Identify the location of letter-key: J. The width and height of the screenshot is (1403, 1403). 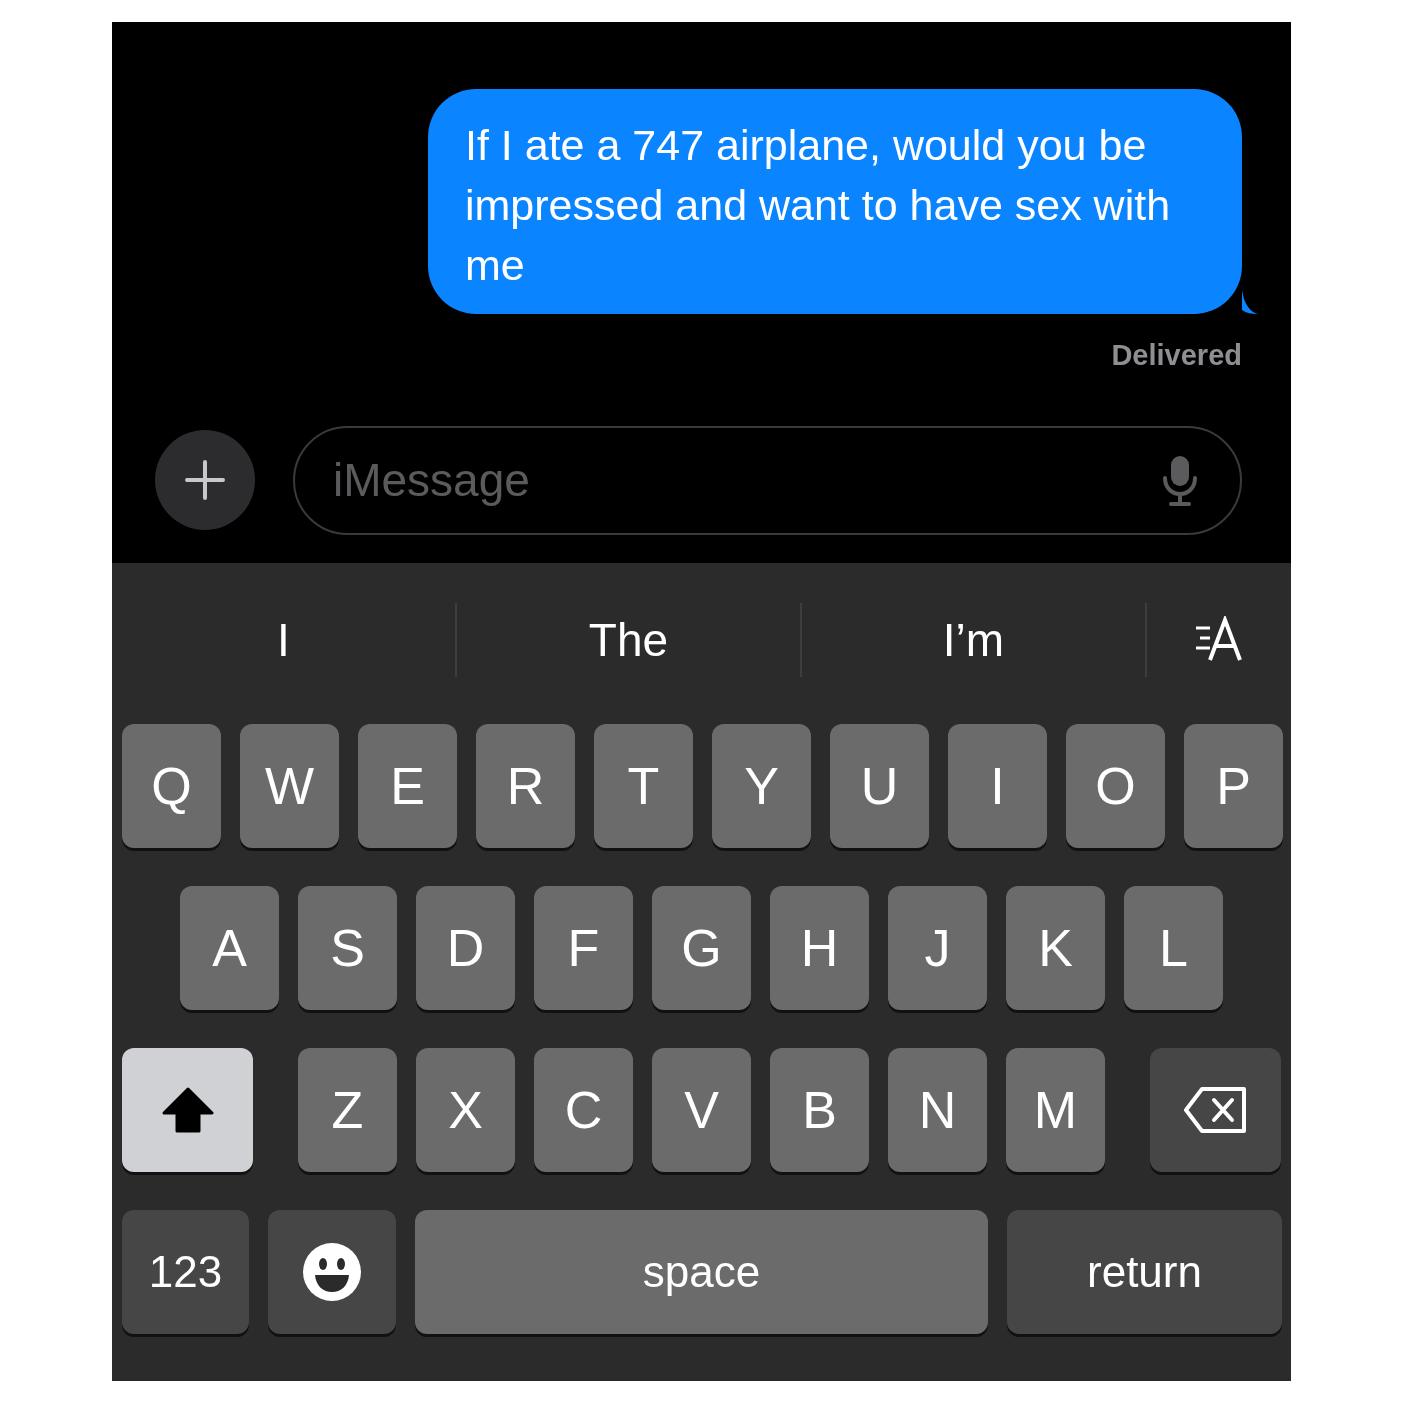
(937, 948).